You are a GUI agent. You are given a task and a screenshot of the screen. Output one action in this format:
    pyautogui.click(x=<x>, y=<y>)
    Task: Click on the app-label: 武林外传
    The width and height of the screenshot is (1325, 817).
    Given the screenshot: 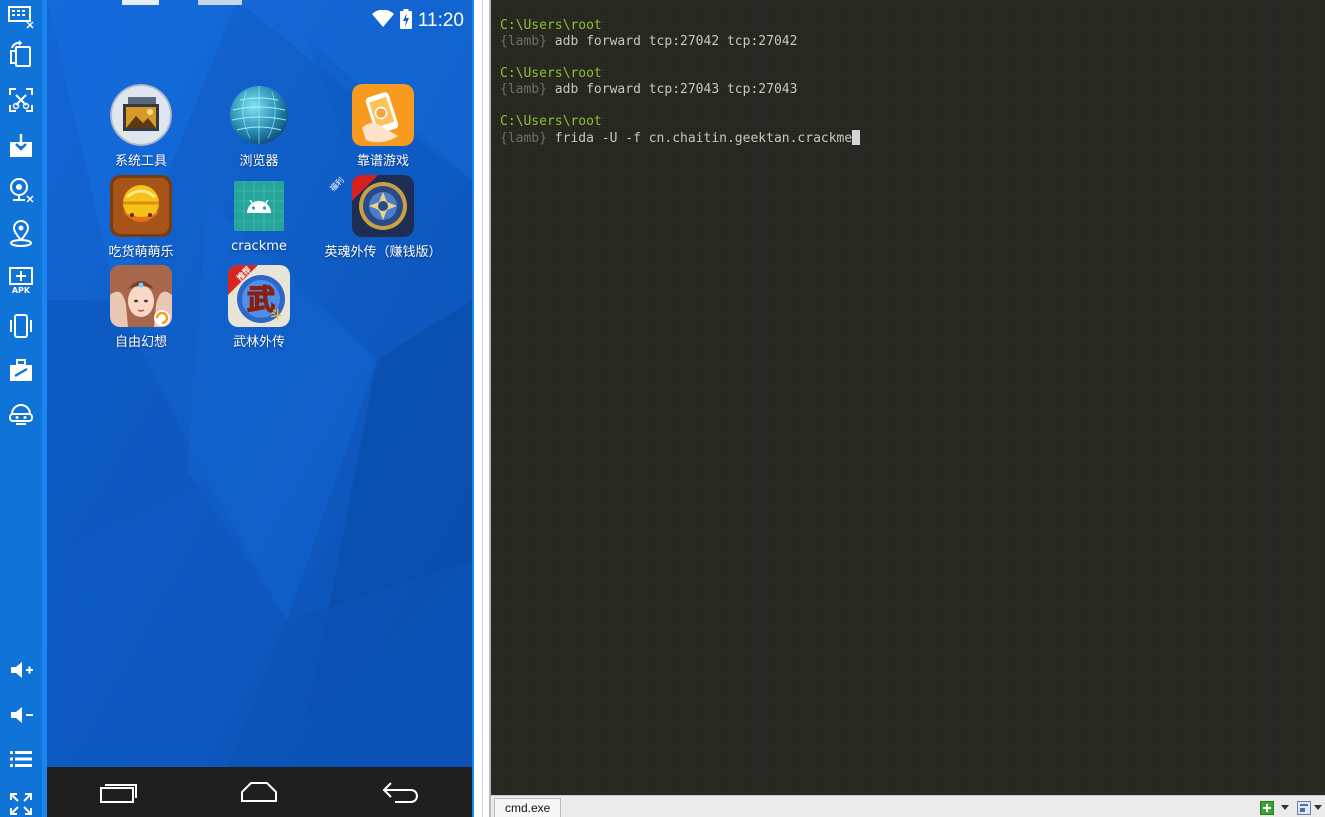 What is the action you would take?
    pyautogui.click(x=258, y=342)
    